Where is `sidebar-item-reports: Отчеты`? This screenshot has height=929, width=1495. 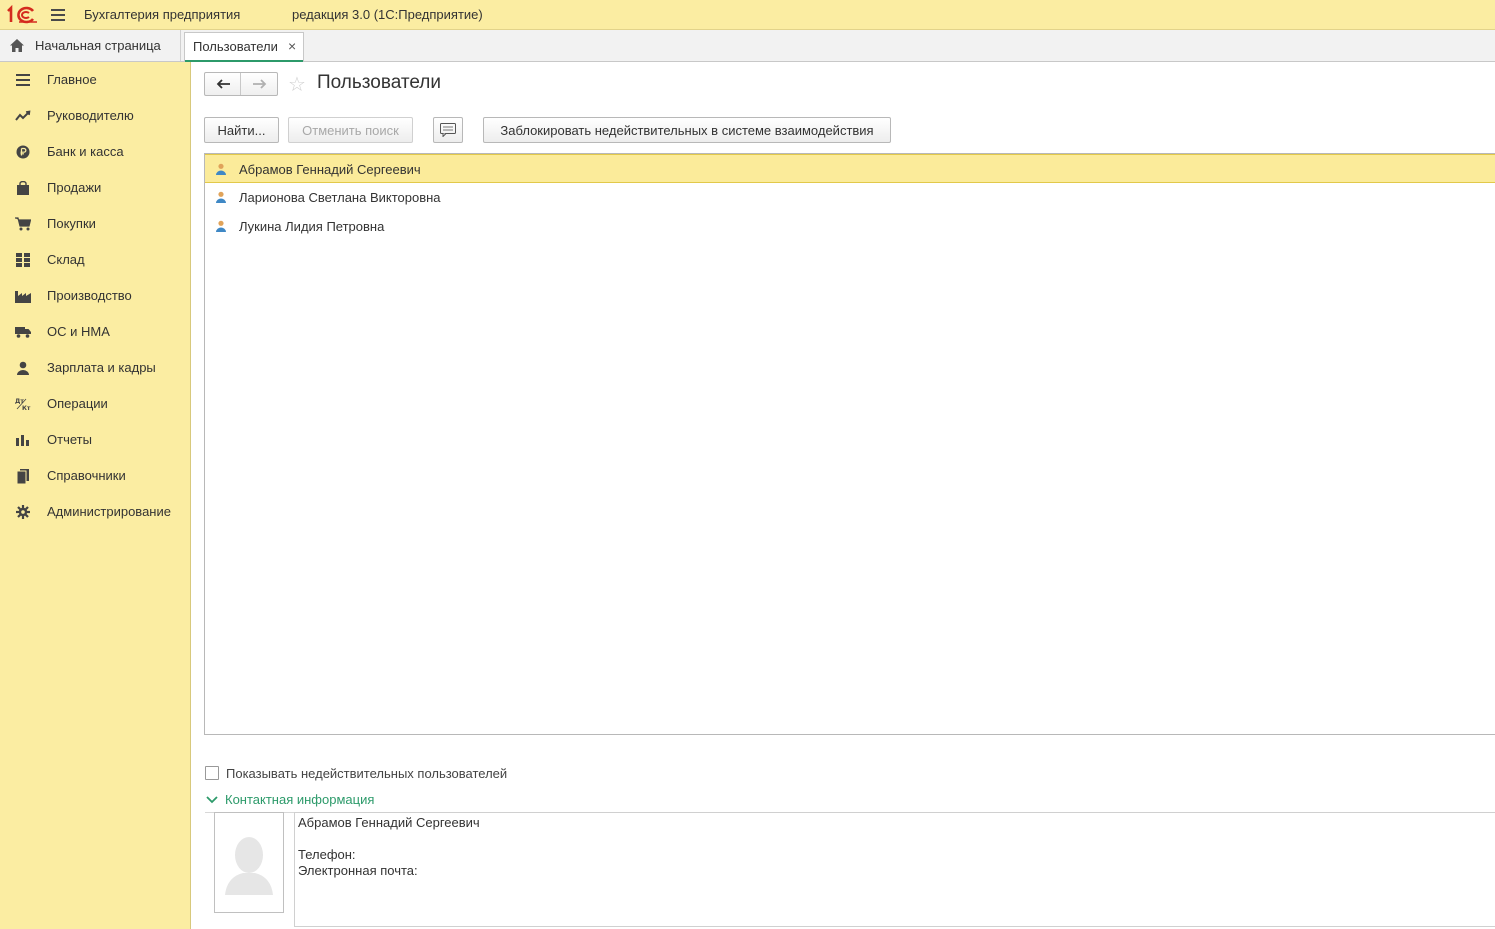 sidebar-item-reports: Отчеты is located at coordinates (95, 440).